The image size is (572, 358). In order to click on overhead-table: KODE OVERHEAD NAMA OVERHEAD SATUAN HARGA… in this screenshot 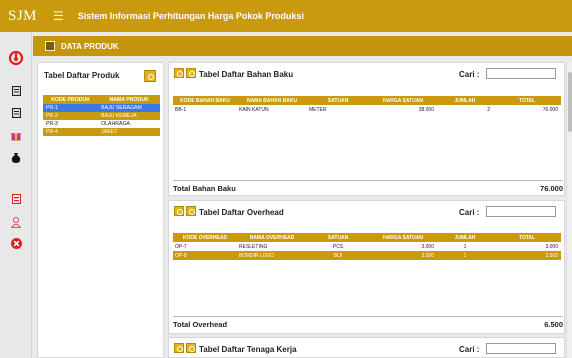, I will do `click(367, 246)`.